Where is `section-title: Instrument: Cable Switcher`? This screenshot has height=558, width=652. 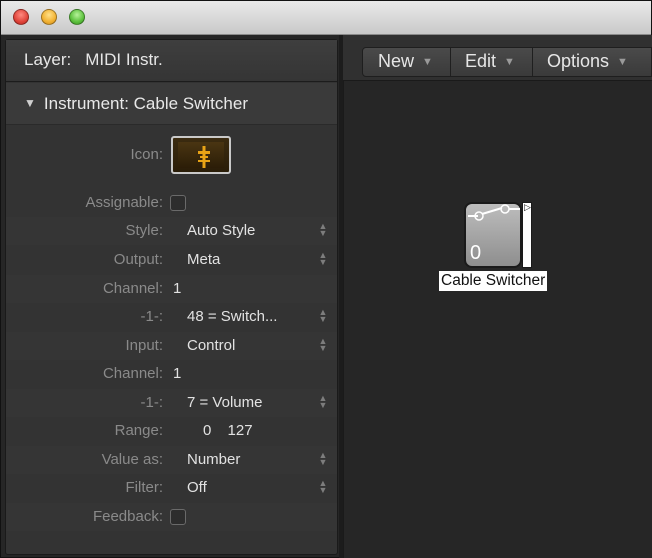
section-title: Instrument: Cable Switcher is located at coordinates (145, 103).